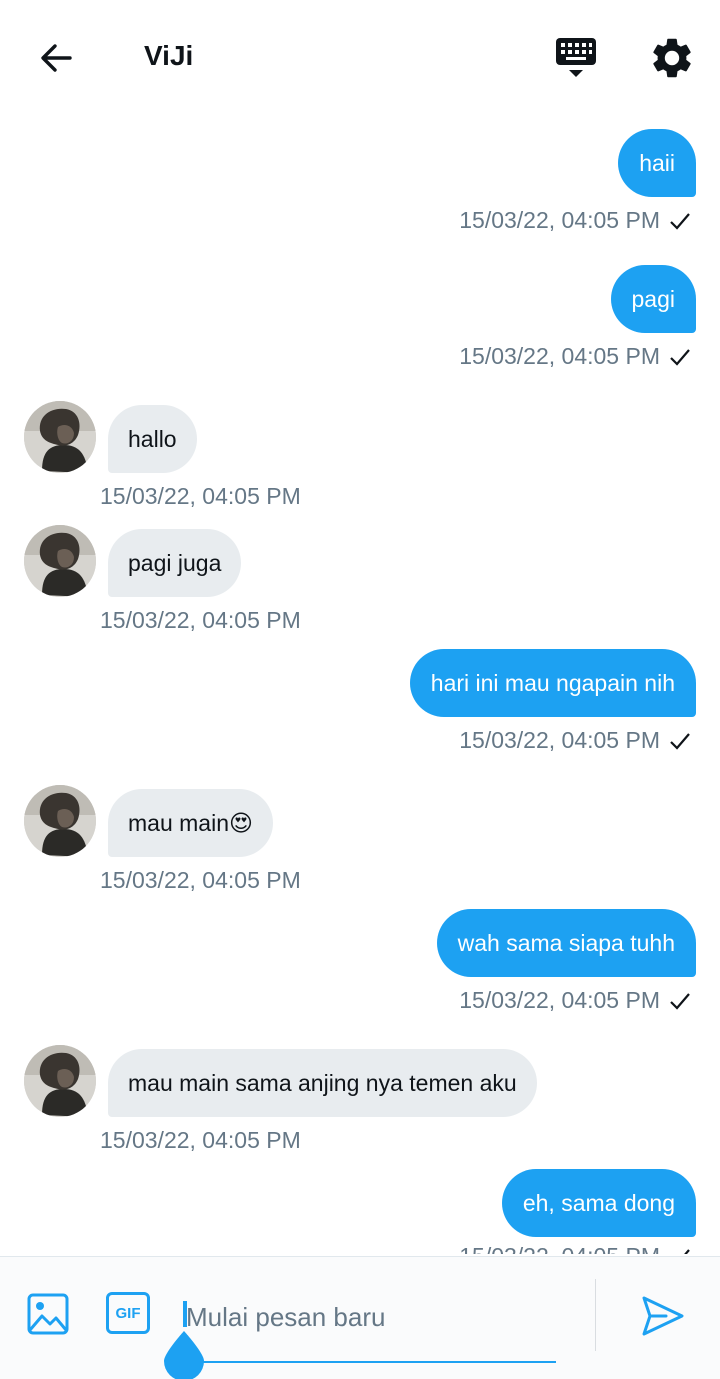 This screenshot has height=1379, width=720. I want to click on outgoing-message-bubble: haii, so click(657, 163).